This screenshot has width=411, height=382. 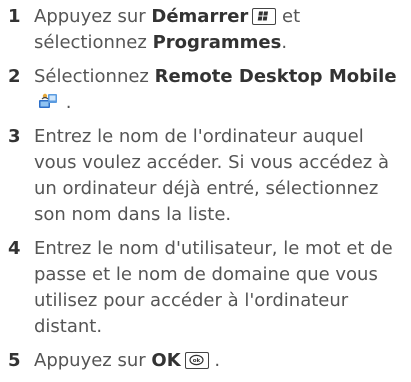 What do you see at coordinates (14, 360) in the screenshot?
I see `step-number: 5` at bounding box center [14, 360].